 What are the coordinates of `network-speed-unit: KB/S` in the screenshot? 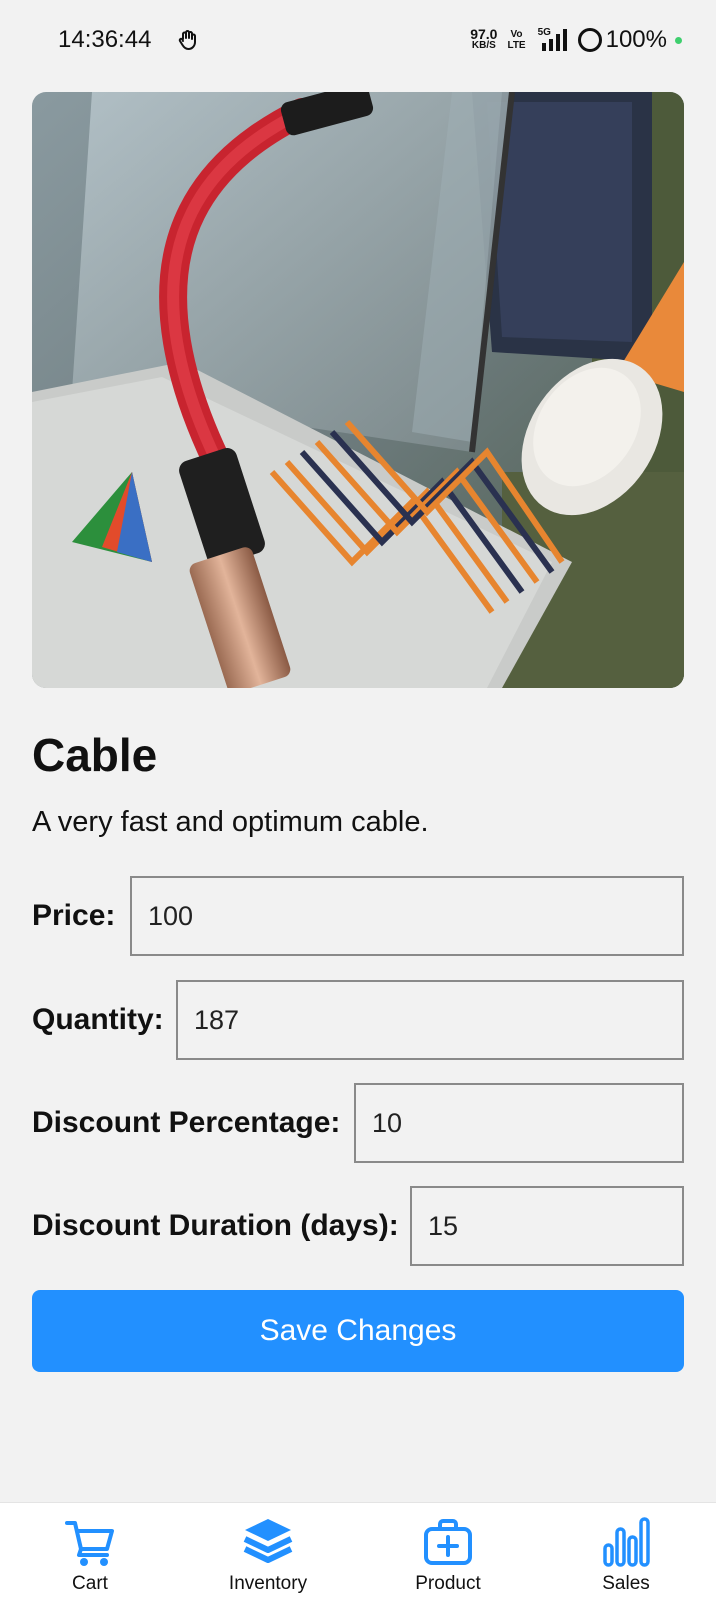 It's located at (483, 45).